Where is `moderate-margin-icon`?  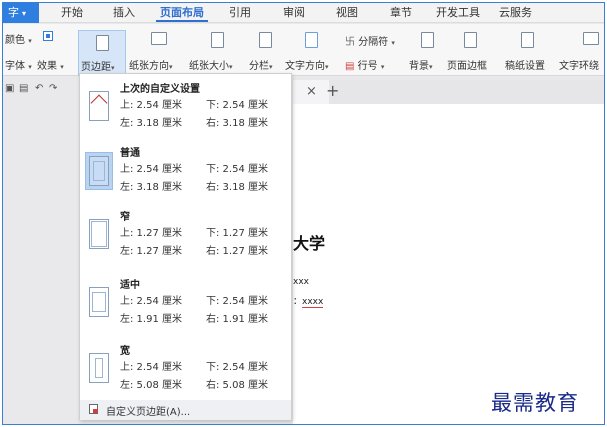
moderate-margin-icon is located at coordinates (99, 303).